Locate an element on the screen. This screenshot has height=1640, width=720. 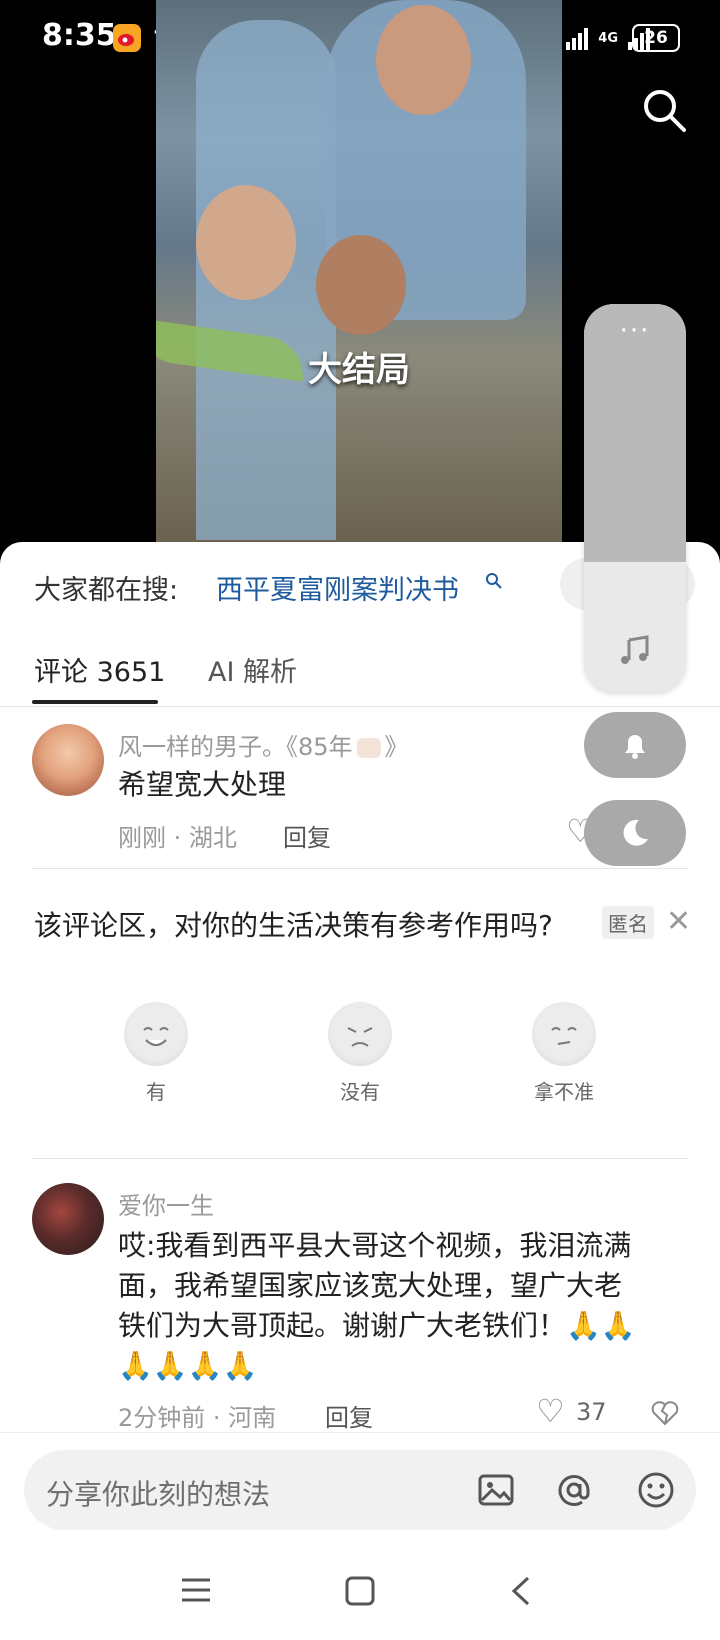
weibo-notification-icon is located at coordinates (127, 38).